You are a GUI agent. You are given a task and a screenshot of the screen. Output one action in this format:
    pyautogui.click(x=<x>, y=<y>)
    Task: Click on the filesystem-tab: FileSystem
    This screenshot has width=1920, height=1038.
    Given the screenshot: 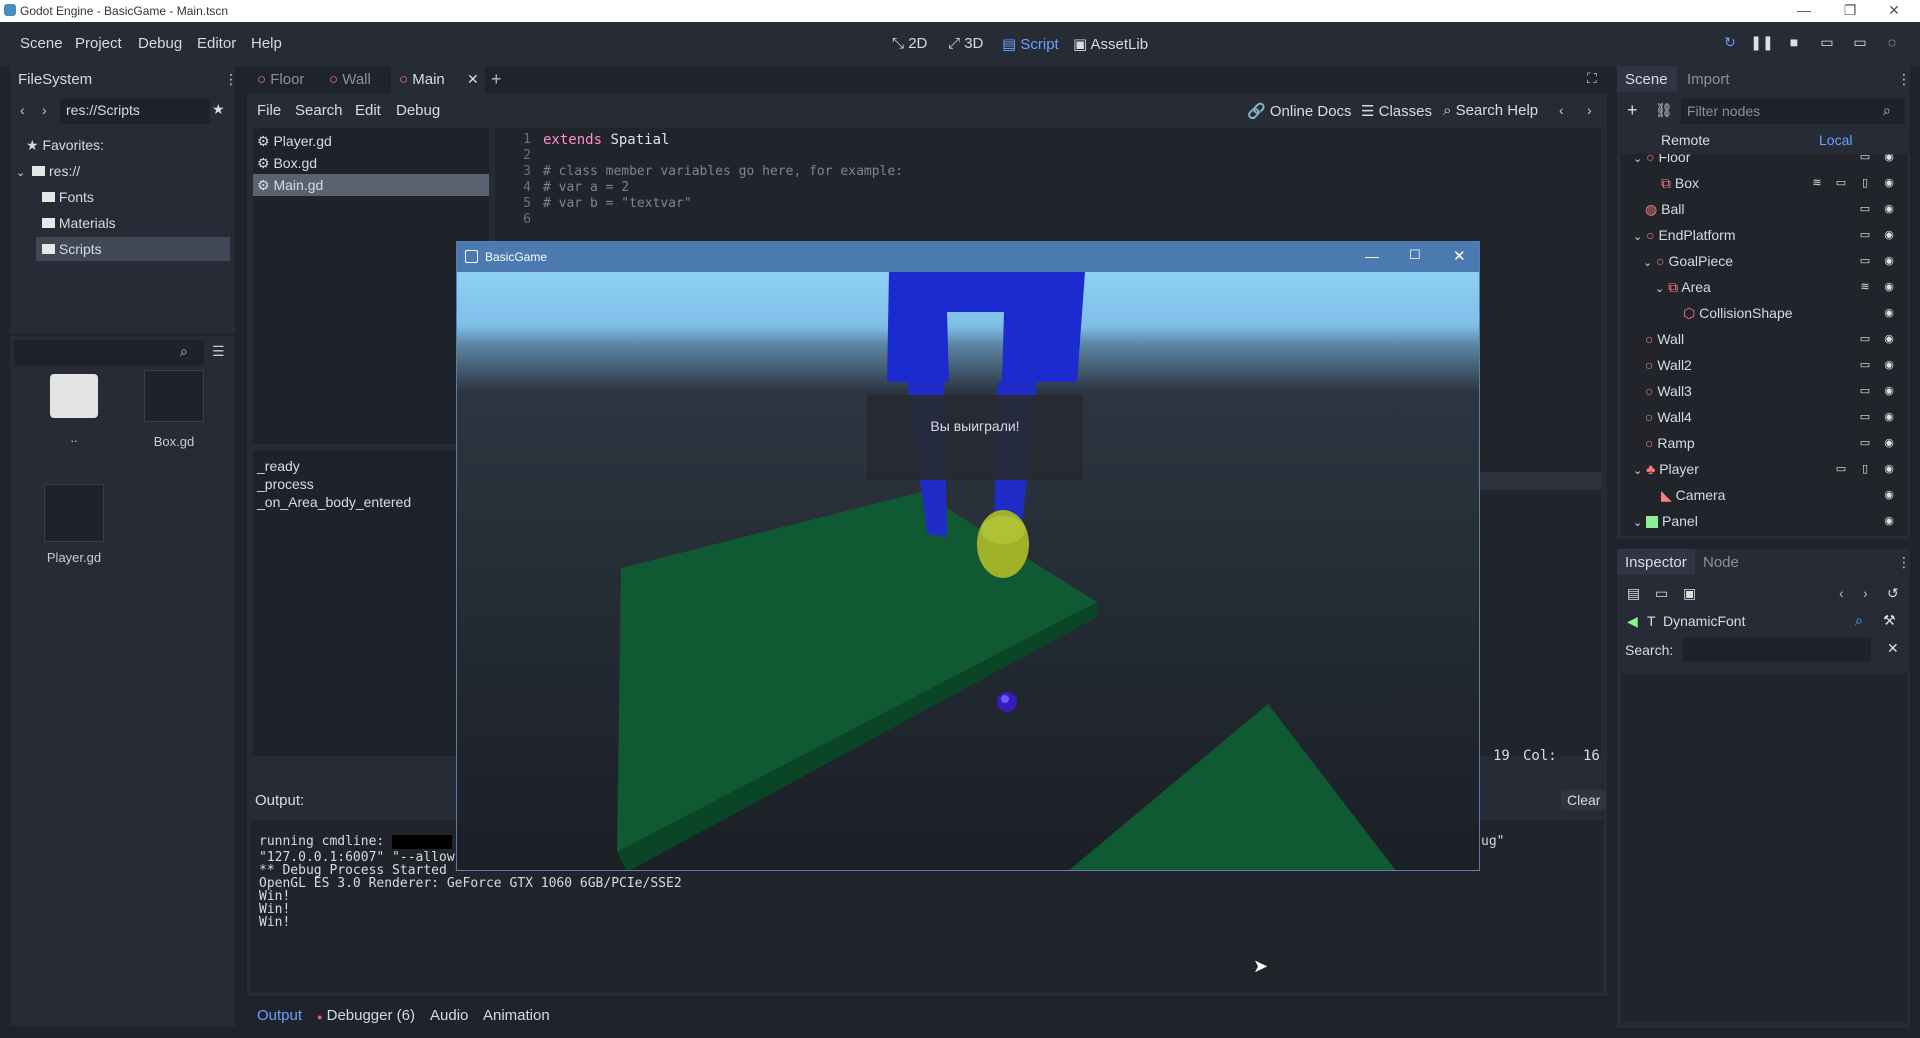 What is the action you would take?
    pyautogui.click(x=55, y=79)
    